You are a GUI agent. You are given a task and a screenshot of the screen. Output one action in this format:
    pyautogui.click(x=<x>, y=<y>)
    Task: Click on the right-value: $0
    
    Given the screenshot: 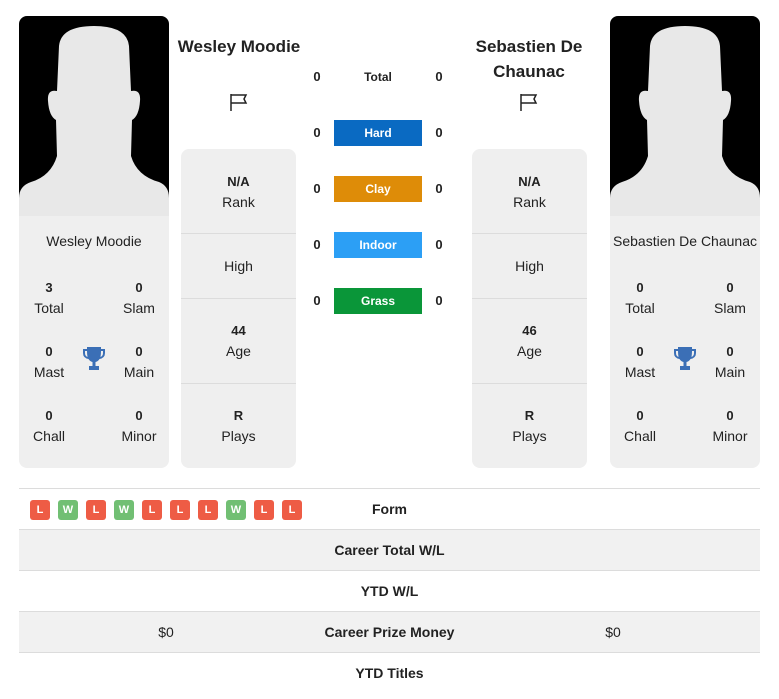 What is the action you would take?
    pyautogui.click(x=613, y=632)
    